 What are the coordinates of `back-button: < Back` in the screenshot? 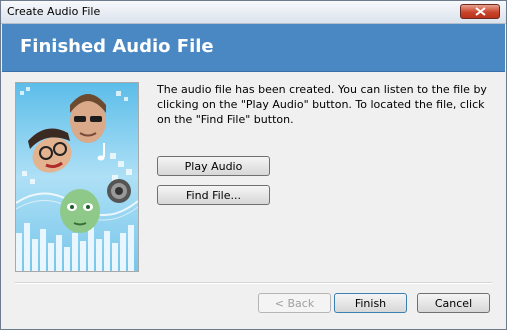 It's located at (294, 303).